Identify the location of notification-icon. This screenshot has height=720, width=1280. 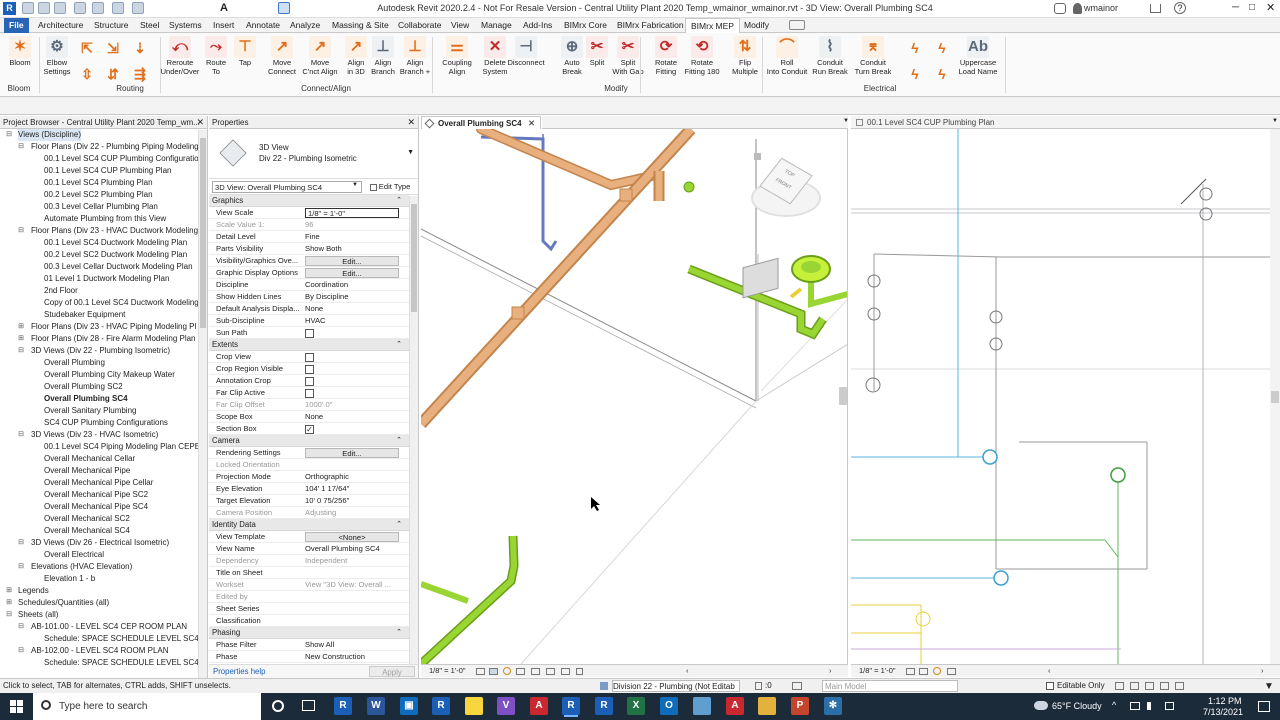
(1264, 706).